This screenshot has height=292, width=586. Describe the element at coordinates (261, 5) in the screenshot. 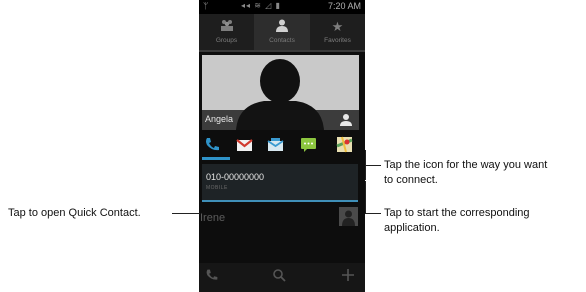

I see `status-icons: ◂◂ ≋ ◿ ▮` at that location.